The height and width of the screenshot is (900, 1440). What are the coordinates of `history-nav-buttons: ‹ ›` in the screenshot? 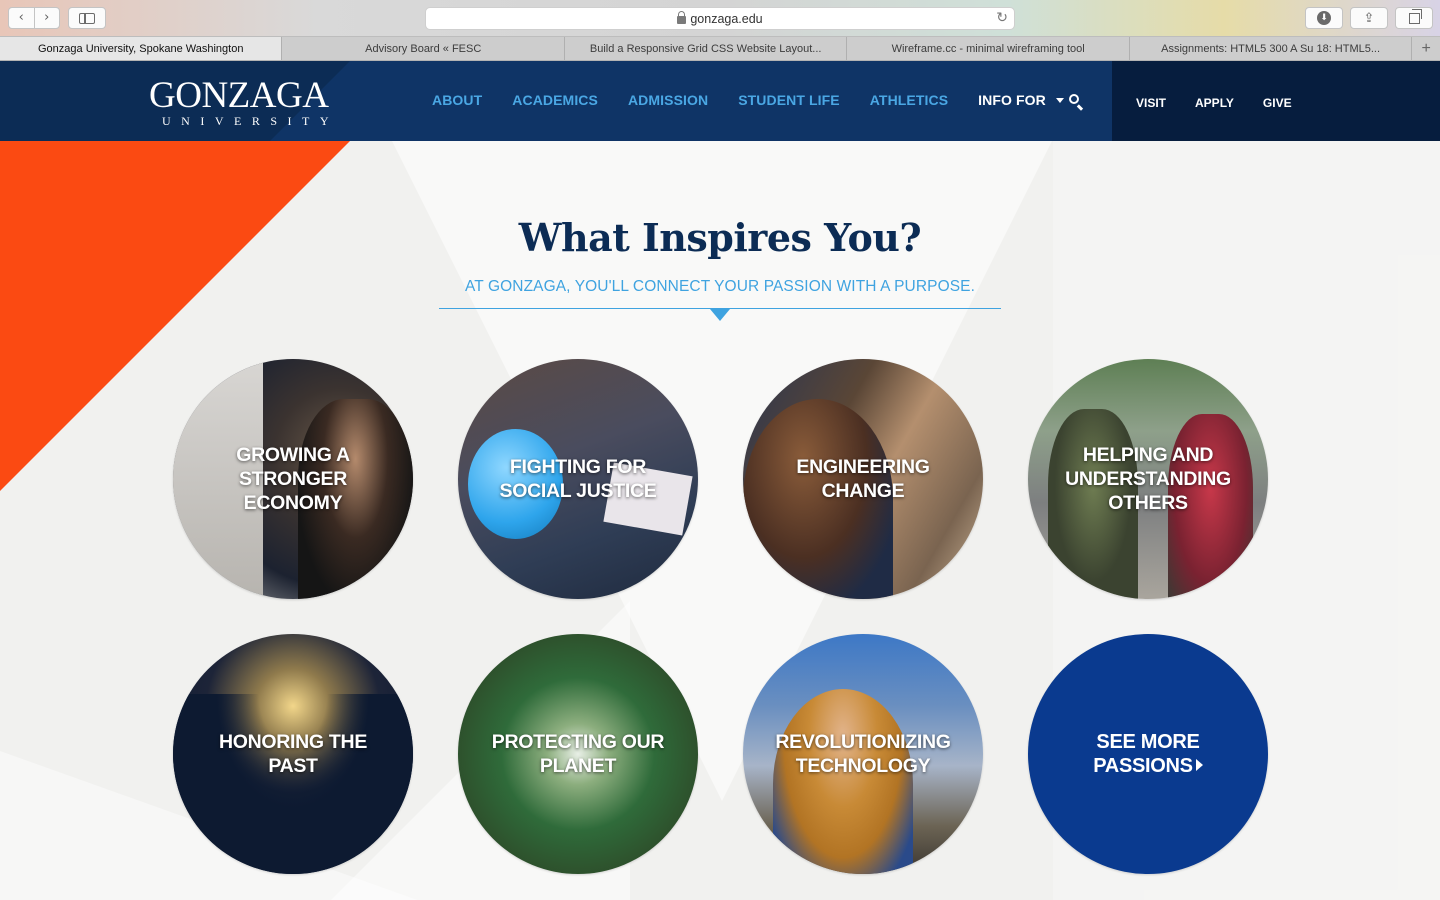 It's located at (34, 18).